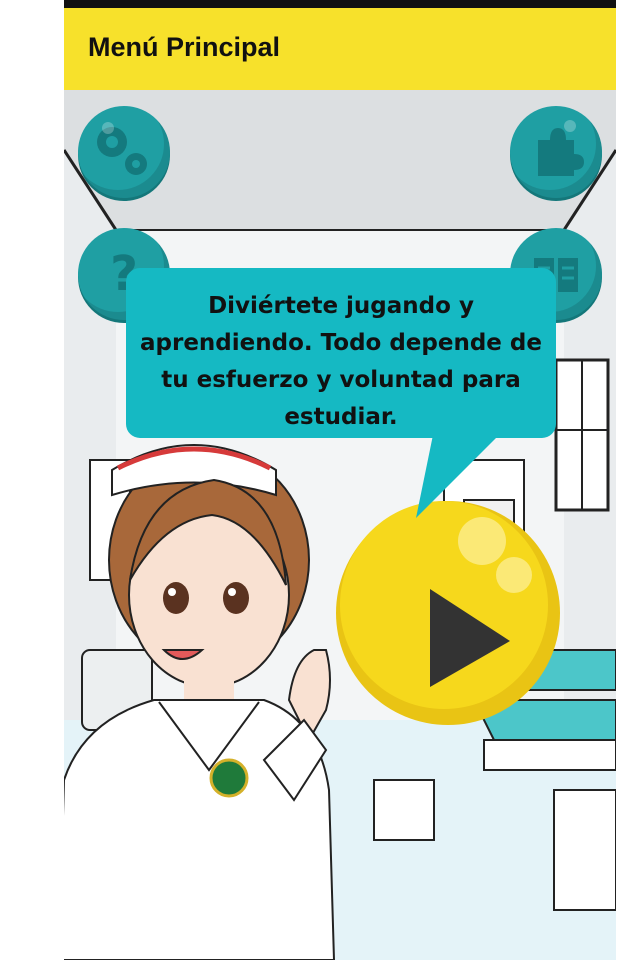  I want to click on settings-button, so click(124, 152).